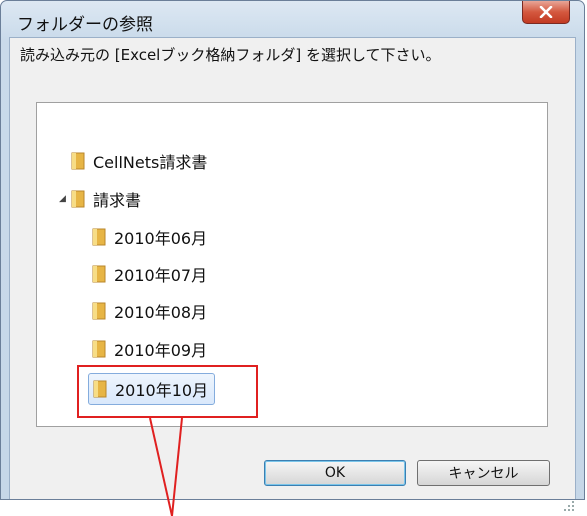  I want to click on cancel-button-label: キャンセル, so click(483, 474).